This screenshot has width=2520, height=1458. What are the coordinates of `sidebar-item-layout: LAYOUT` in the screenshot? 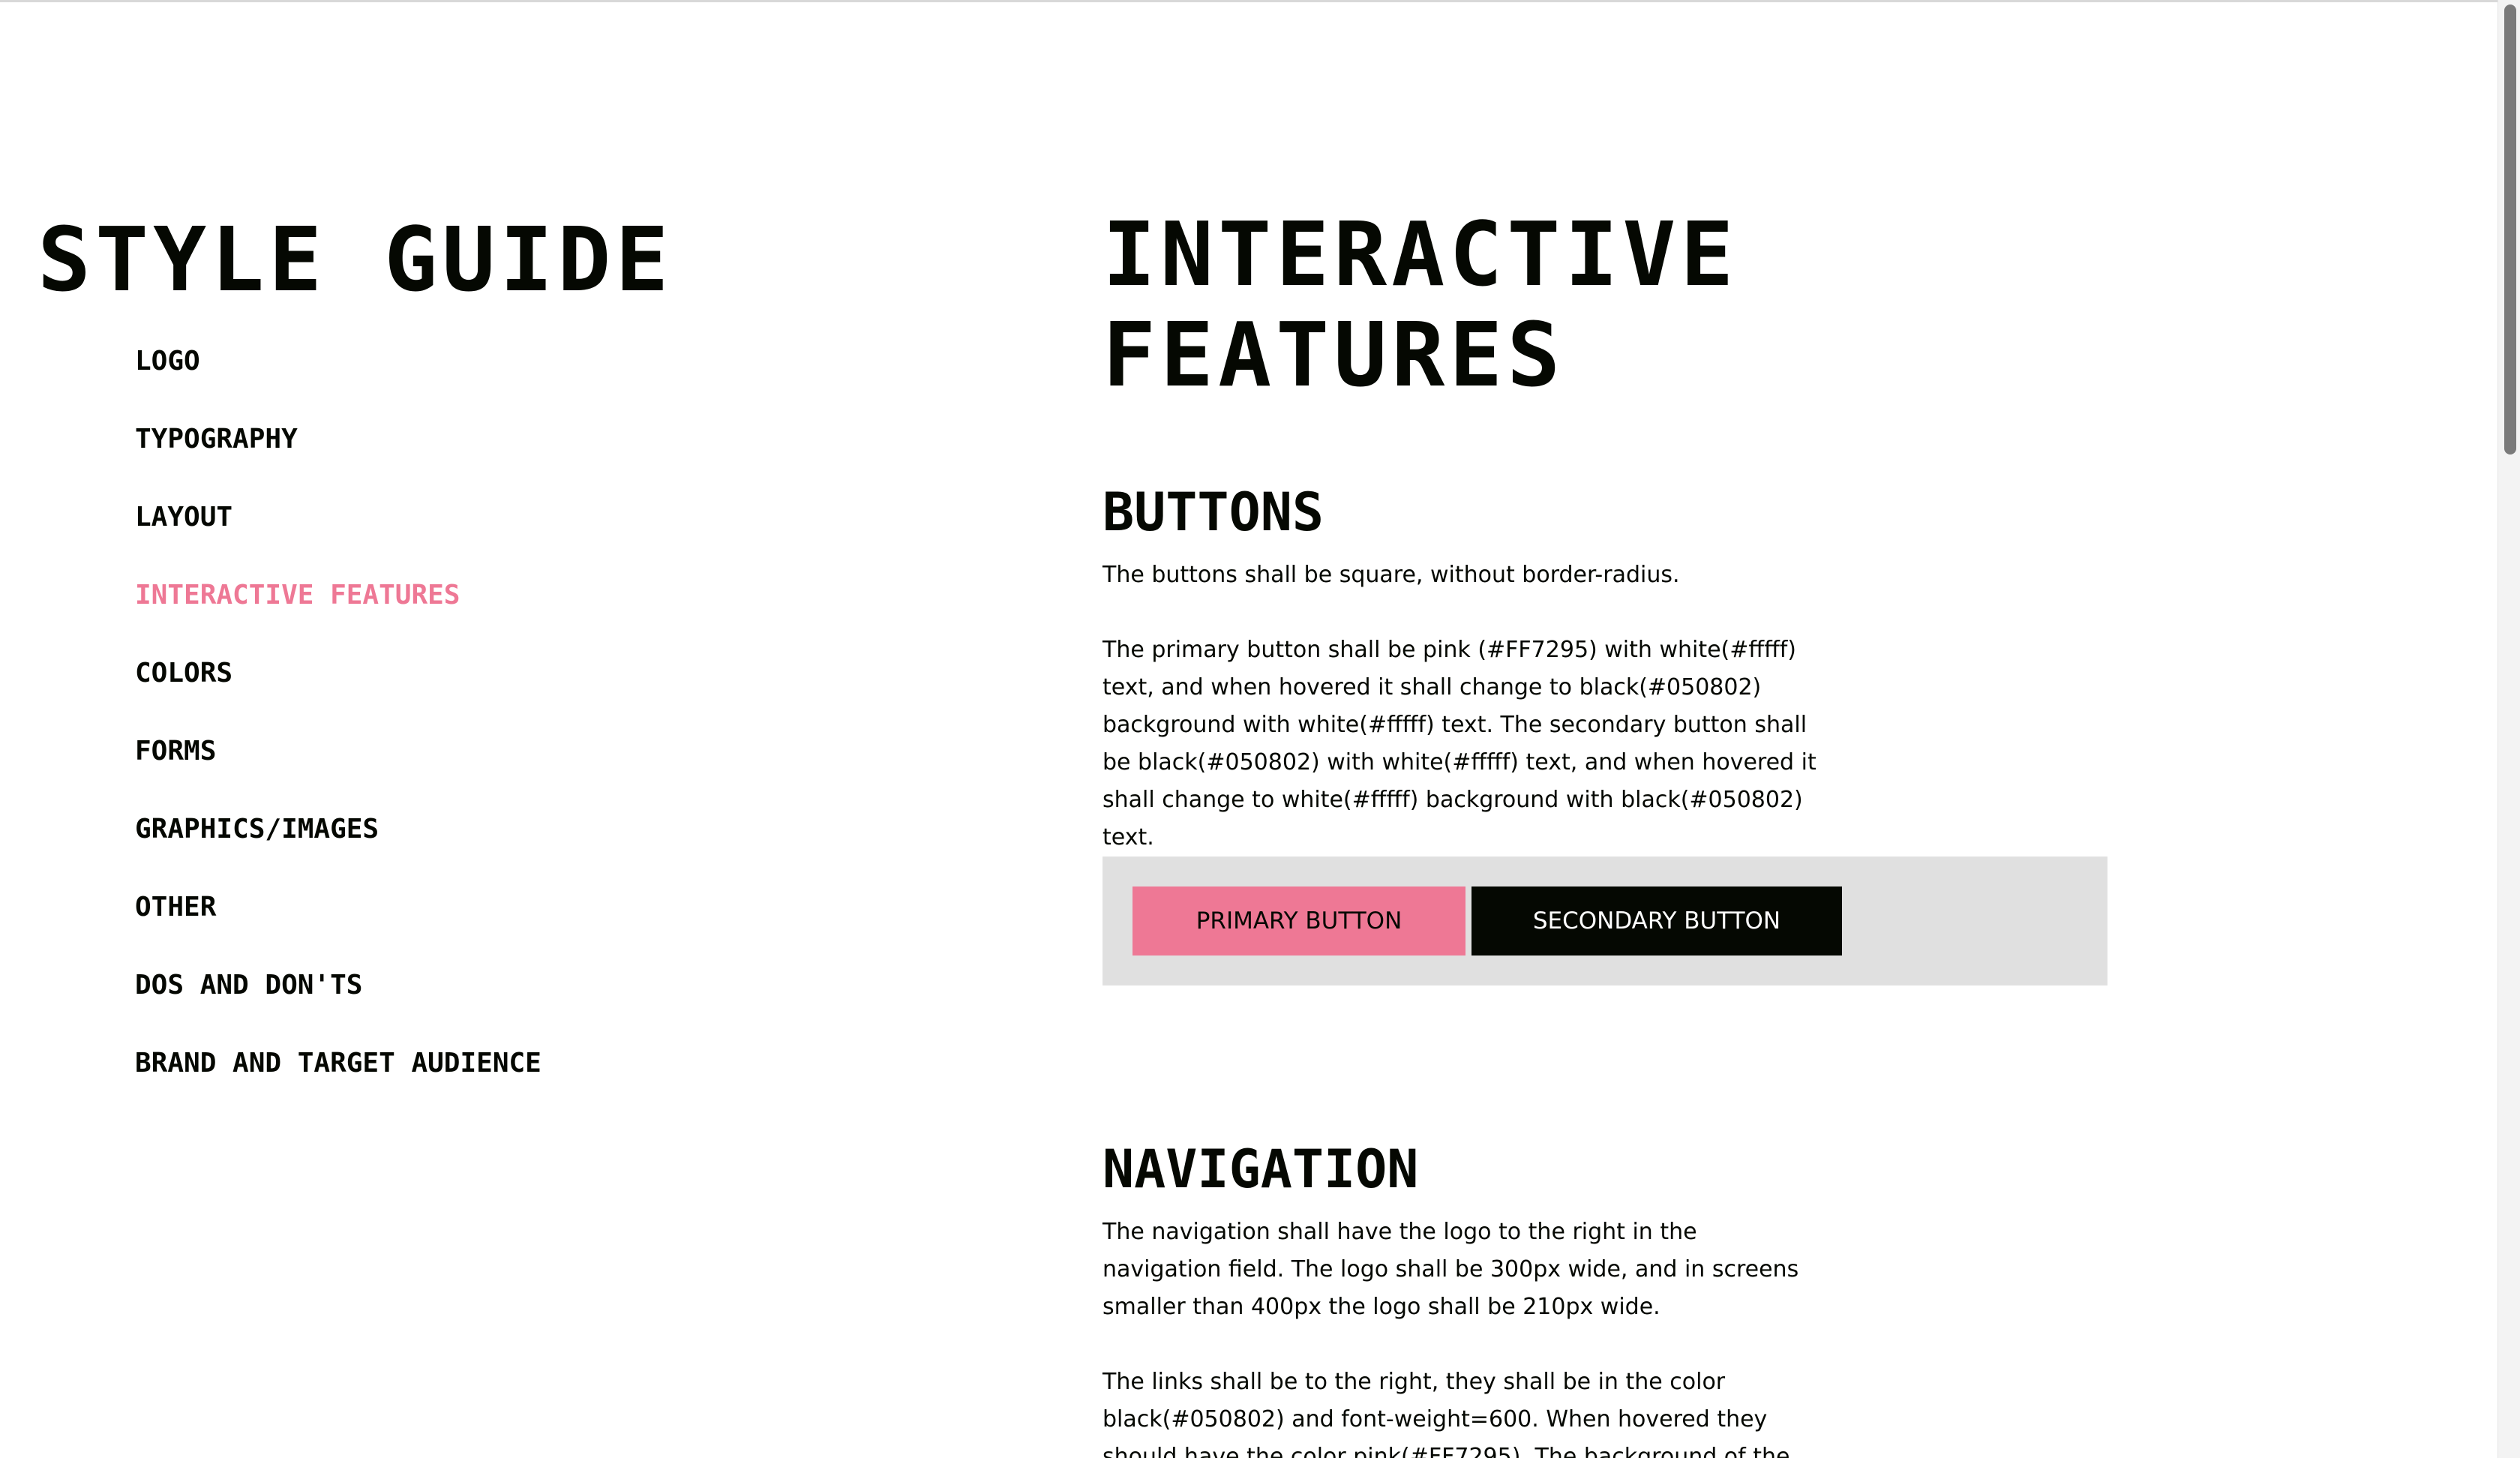 It's located at (338, 525).